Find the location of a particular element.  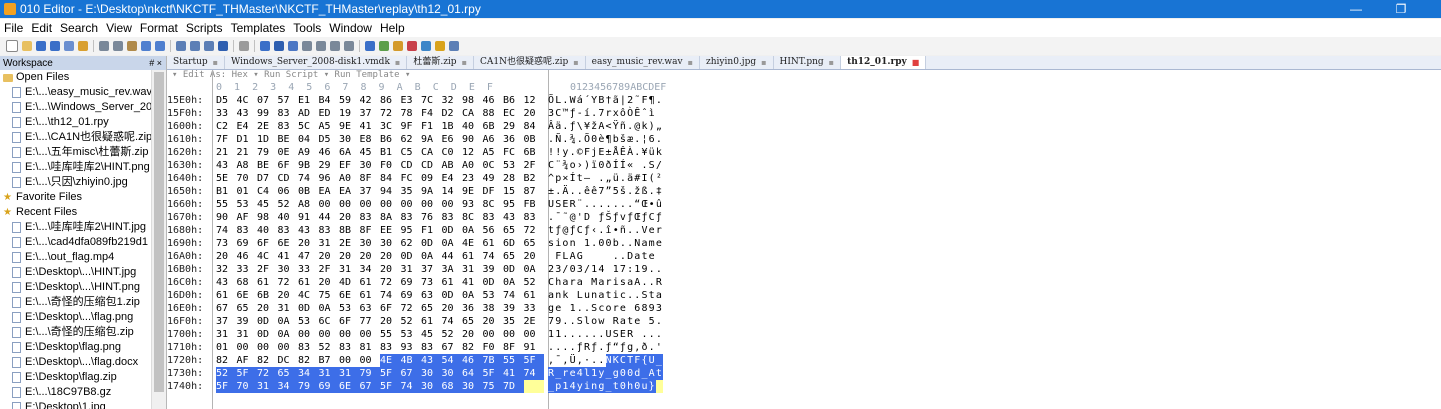

ascii-char: Å is located at coordinates (616, 152).